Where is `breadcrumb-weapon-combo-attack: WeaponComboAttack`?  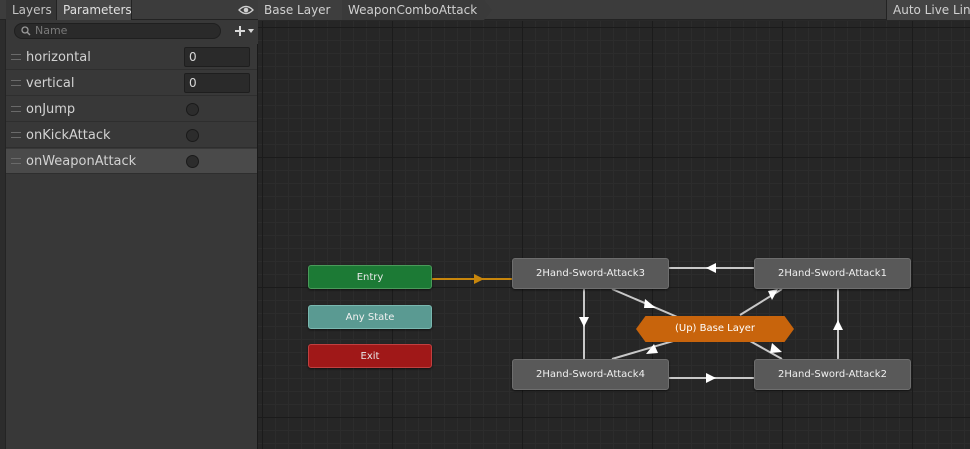 breadcrumb-weapon-combo-attack: WeaponComboAttack is located at coordinates (413, 10).